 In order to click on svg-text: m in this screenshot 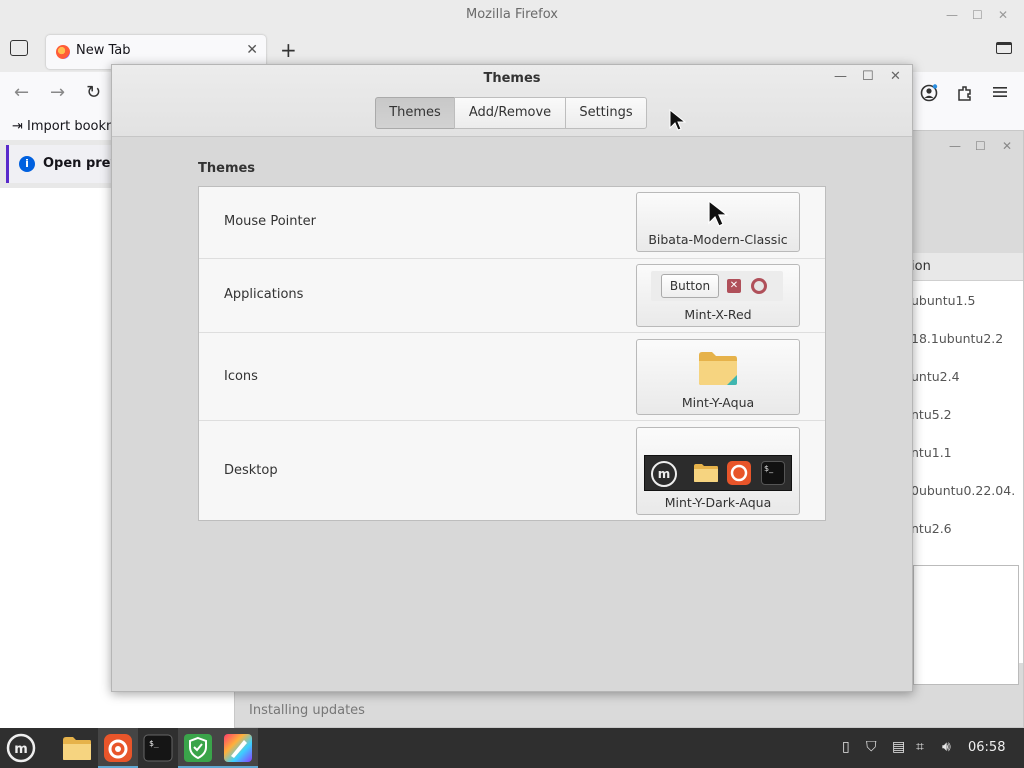, I will do `click(21, 749)`.